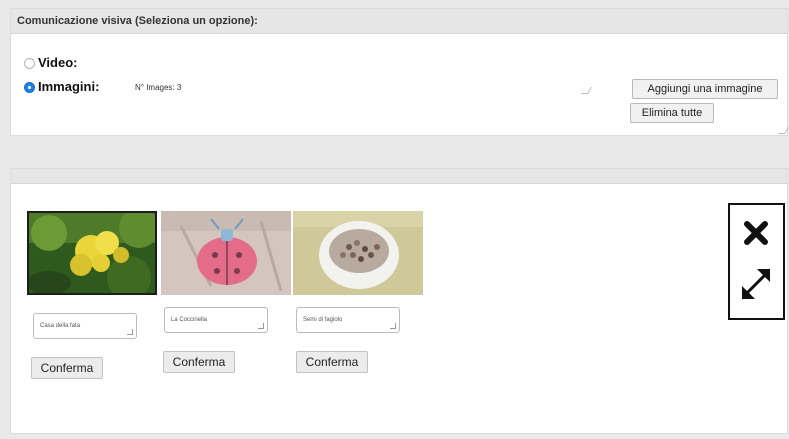  What do you see at coordinates (756, 233) in the screenshot?
I see `close-icon` at bounding box center [756, 233].